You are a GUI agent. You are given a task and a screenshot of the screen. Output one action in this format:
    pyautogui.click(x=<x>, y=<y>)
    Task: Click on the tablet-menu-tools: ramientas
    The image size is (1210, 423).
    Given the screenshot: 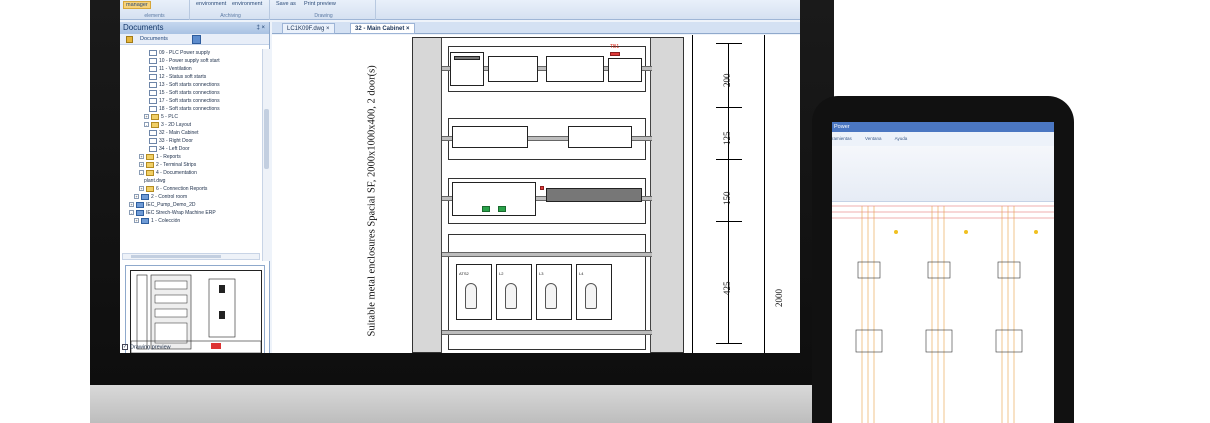 What is the action you would take?
    pyautogui.click(x=842, y=138)
    